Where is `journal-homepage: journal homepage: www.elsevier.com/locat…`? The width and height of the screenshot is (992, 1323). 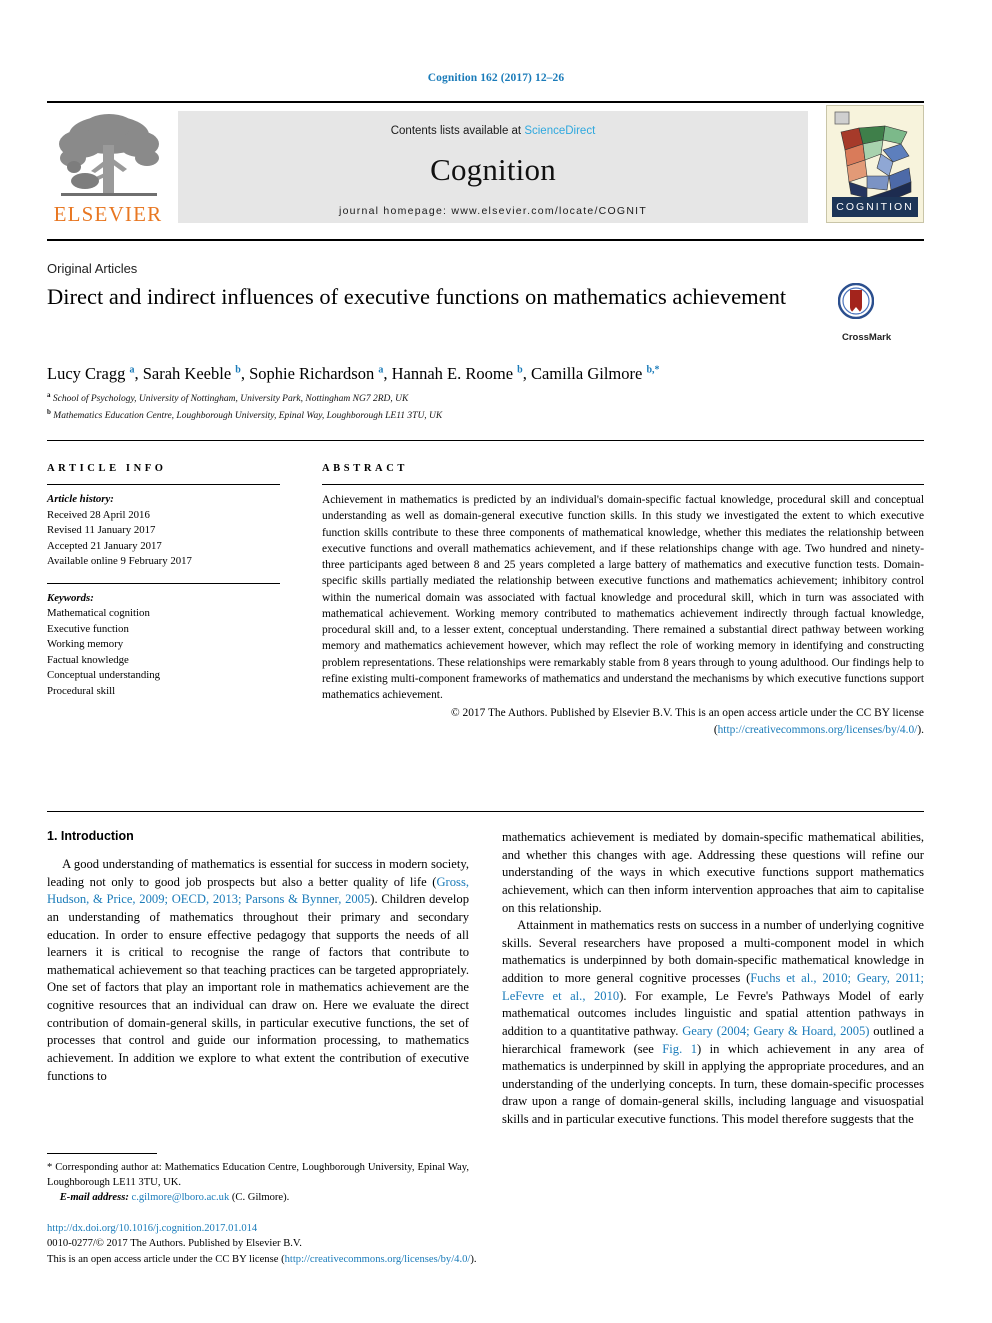
journal-homepage: journal homepage: www.elsevier.com/locat… is located at coordinates (493, 211).